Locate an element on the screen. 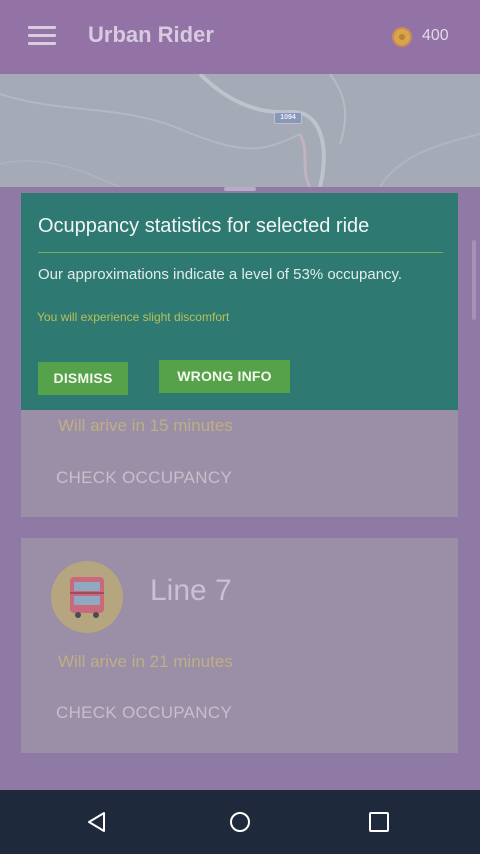  map-view: 1094 is located at coordinates (240, 130).